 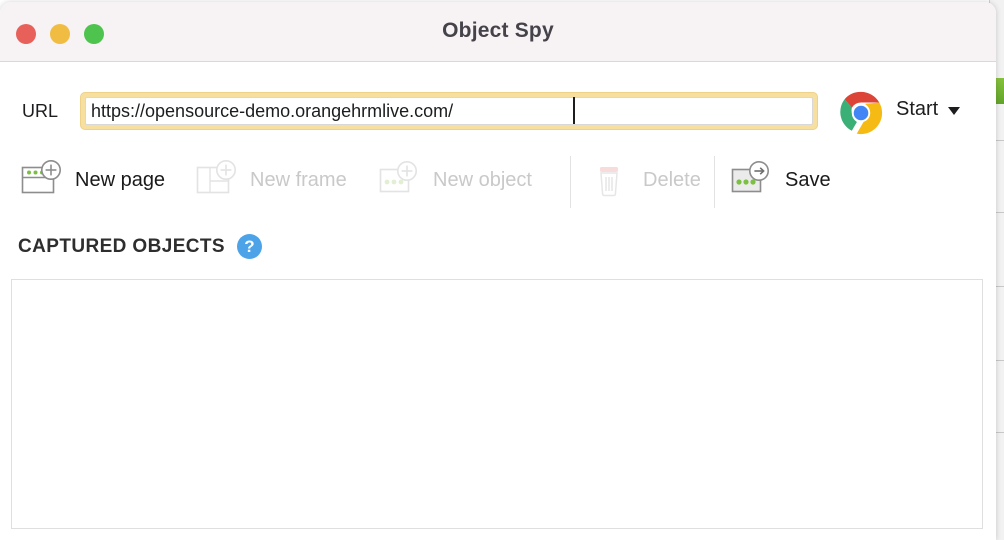 What do you see at coordinates (120, 179) in the screenshot?
I see `new-page-label: New page` at bounding box center [120, 179].